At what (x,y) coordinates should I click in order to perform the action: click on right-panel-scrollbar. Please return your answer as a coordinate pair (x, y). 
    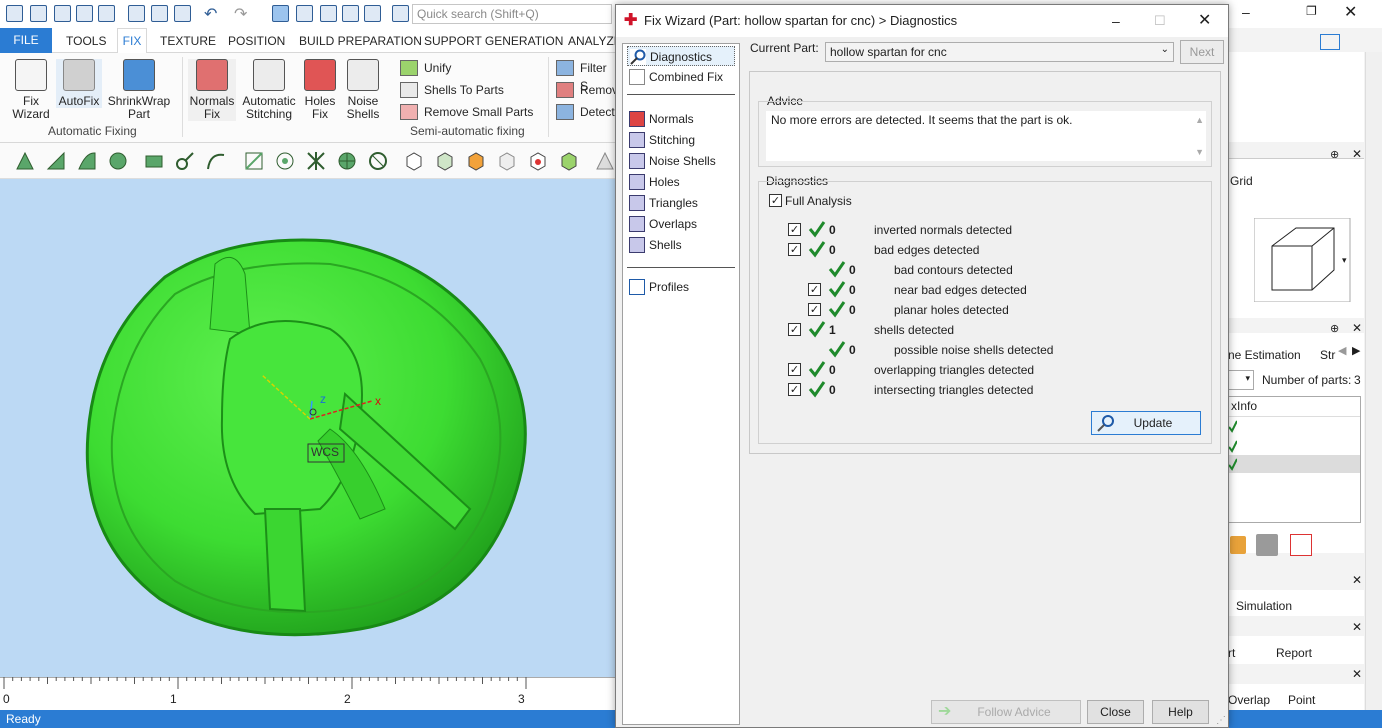
    Looking at the image, I should click on (1373, 381).